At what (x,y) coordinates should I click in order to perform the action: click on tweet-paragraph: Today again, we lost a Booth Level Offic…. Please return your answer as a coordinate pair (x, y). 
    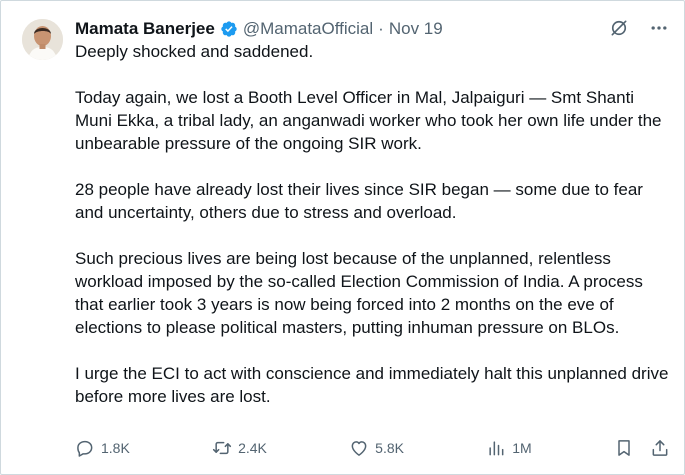
    Looking at the image, I should click on (368, 120).